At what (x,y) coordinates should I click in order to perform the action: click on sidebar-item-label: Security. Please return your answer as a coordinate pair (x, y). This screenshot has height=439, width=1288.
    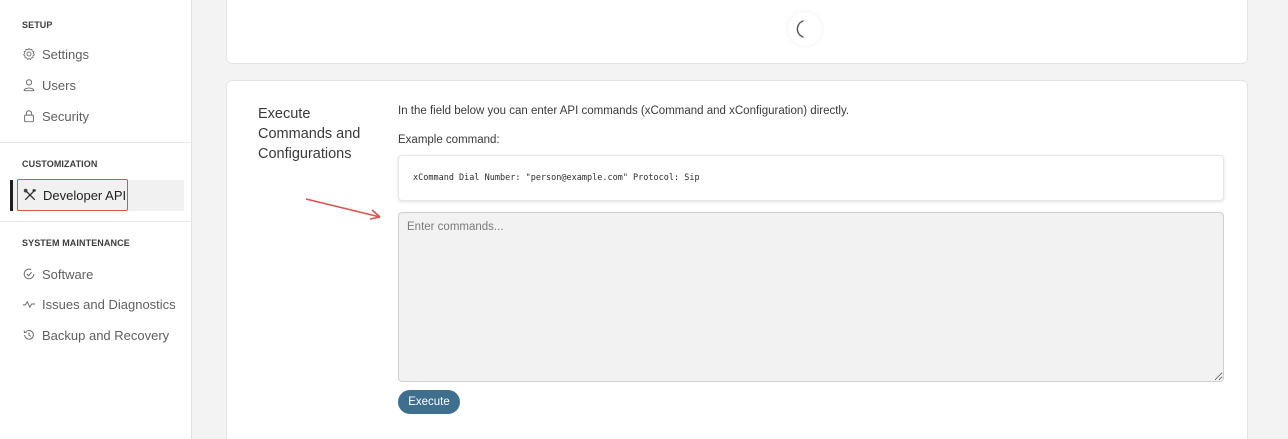
    Looking at the image, I should click on (65, 116).